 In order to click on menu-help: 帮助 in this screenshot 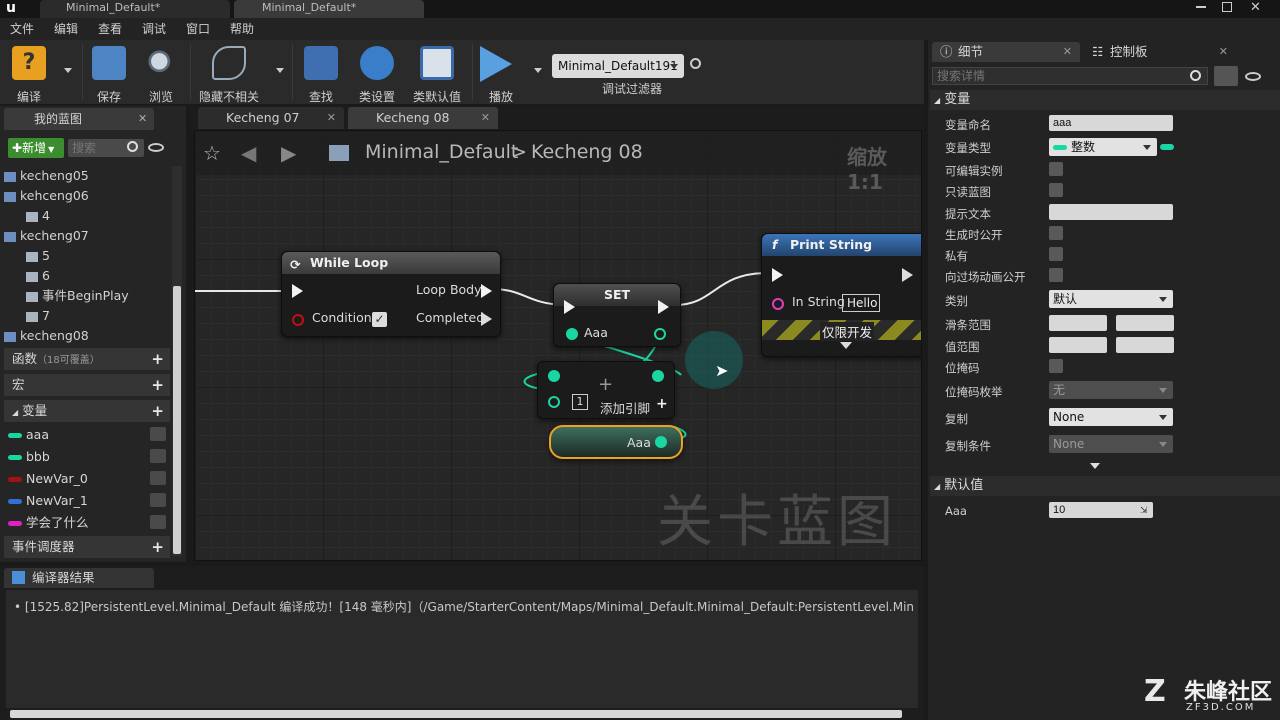, I will do `click(242, 29)`.